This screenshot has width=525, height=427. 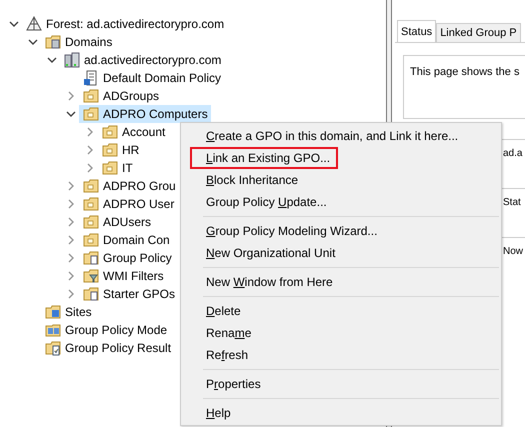 I want to click on tree-item: WMI Filters, so click(x=123, y=276).